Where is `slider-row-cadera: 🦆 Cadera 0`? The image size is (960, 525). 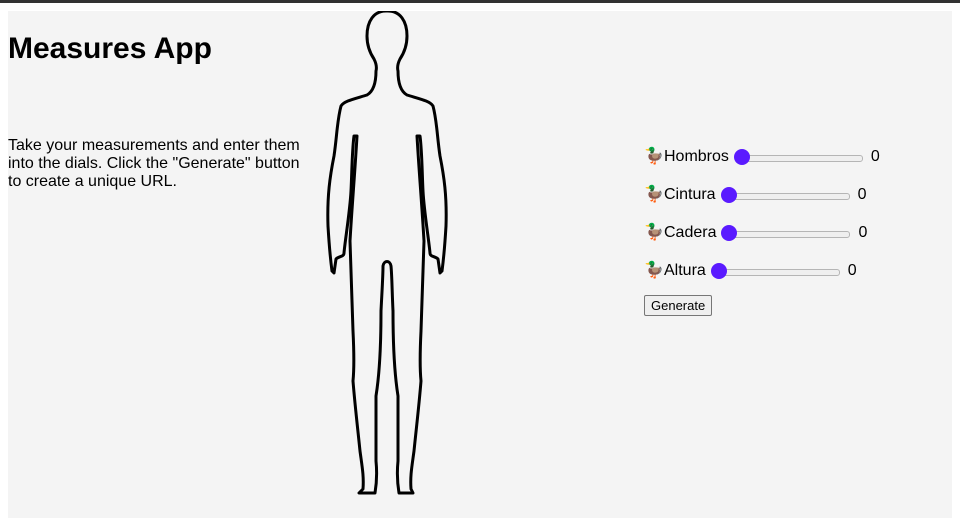
slider-row-cadera: 🦆 Cadera 0 is located at coordinates (794, 233).